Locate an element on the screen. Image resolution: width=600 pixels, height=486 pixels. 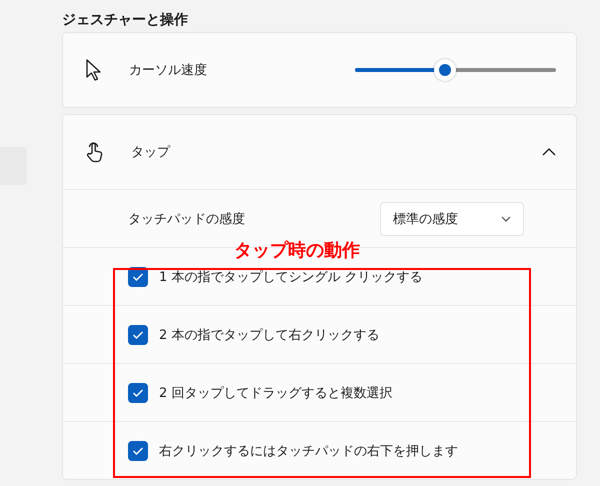
hand-icon is located at coordinates (95, 152).